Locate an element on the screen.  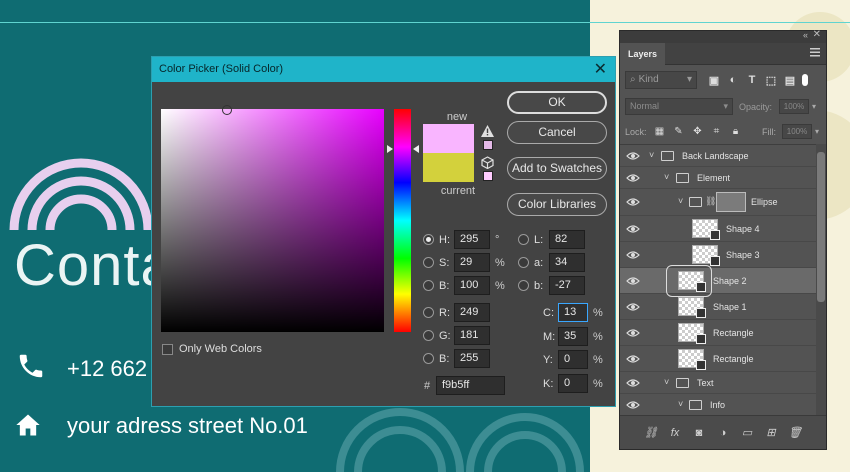
fill-chevron-icon: ▾ is located at coordinates (817, 131).